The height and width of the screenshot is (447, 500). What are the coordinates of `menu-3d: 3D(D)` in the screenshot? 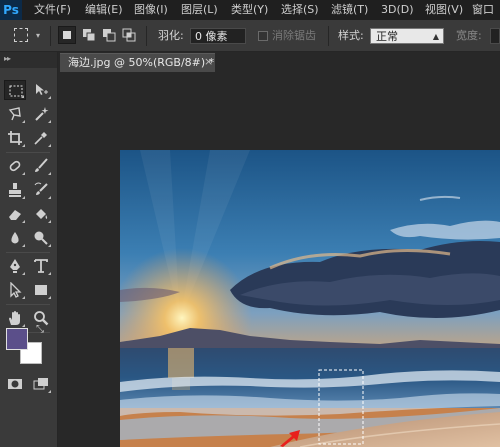 It's located at (397, 10).